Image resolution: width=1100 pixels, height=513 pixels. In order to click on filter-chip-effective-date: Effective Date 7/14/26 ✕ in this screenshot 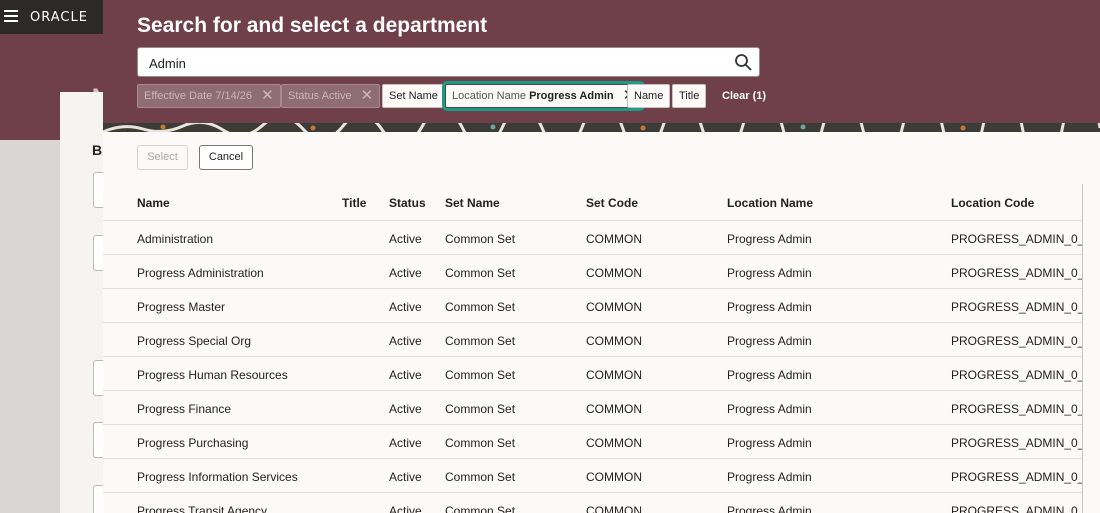, I will do `click(209, 96)`.